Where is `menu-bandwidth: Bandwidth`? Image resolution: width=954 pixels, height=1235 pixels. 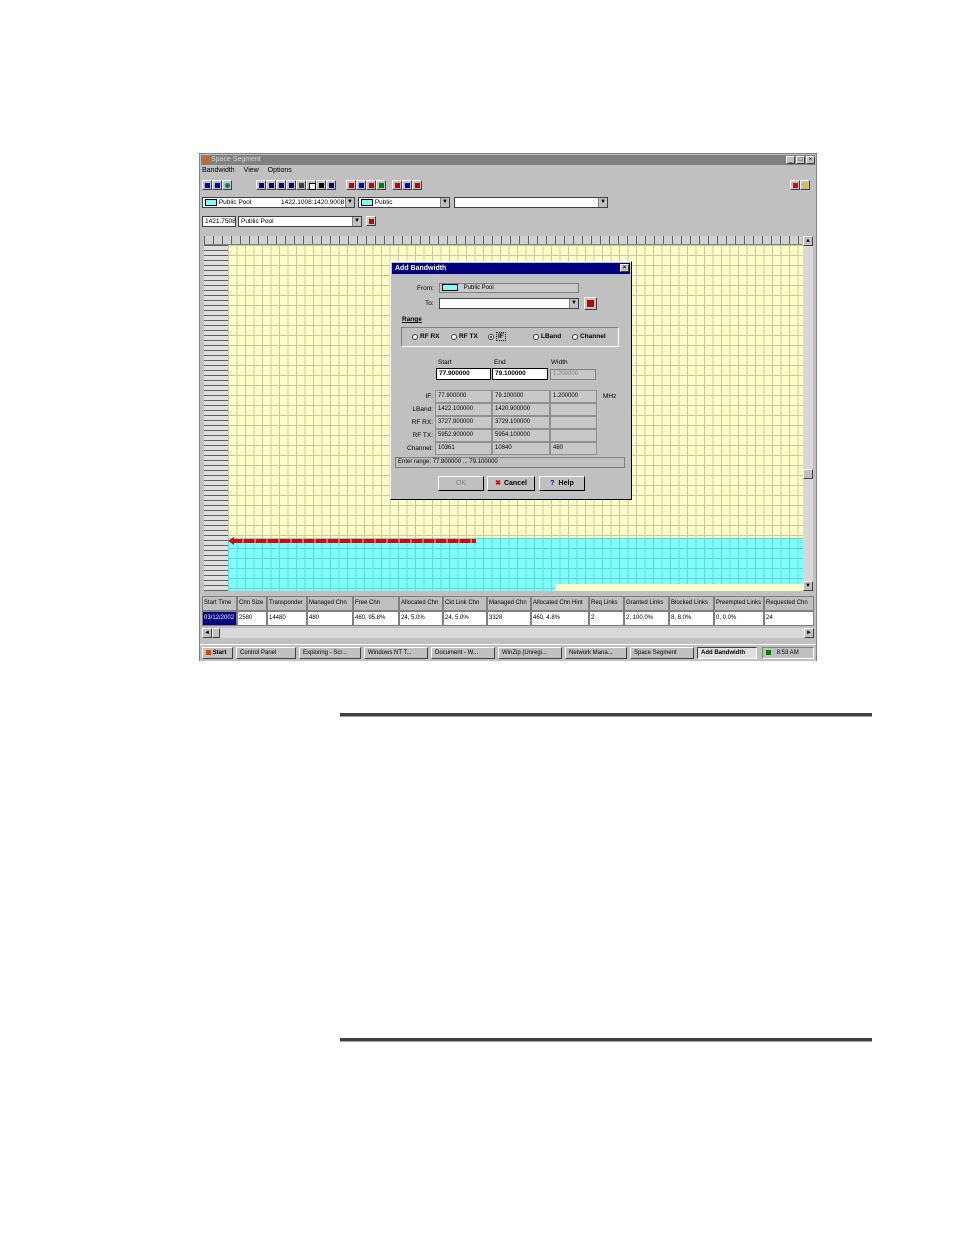
menu-bandwidth: Bandwidth is located at coordinates (218, 170).